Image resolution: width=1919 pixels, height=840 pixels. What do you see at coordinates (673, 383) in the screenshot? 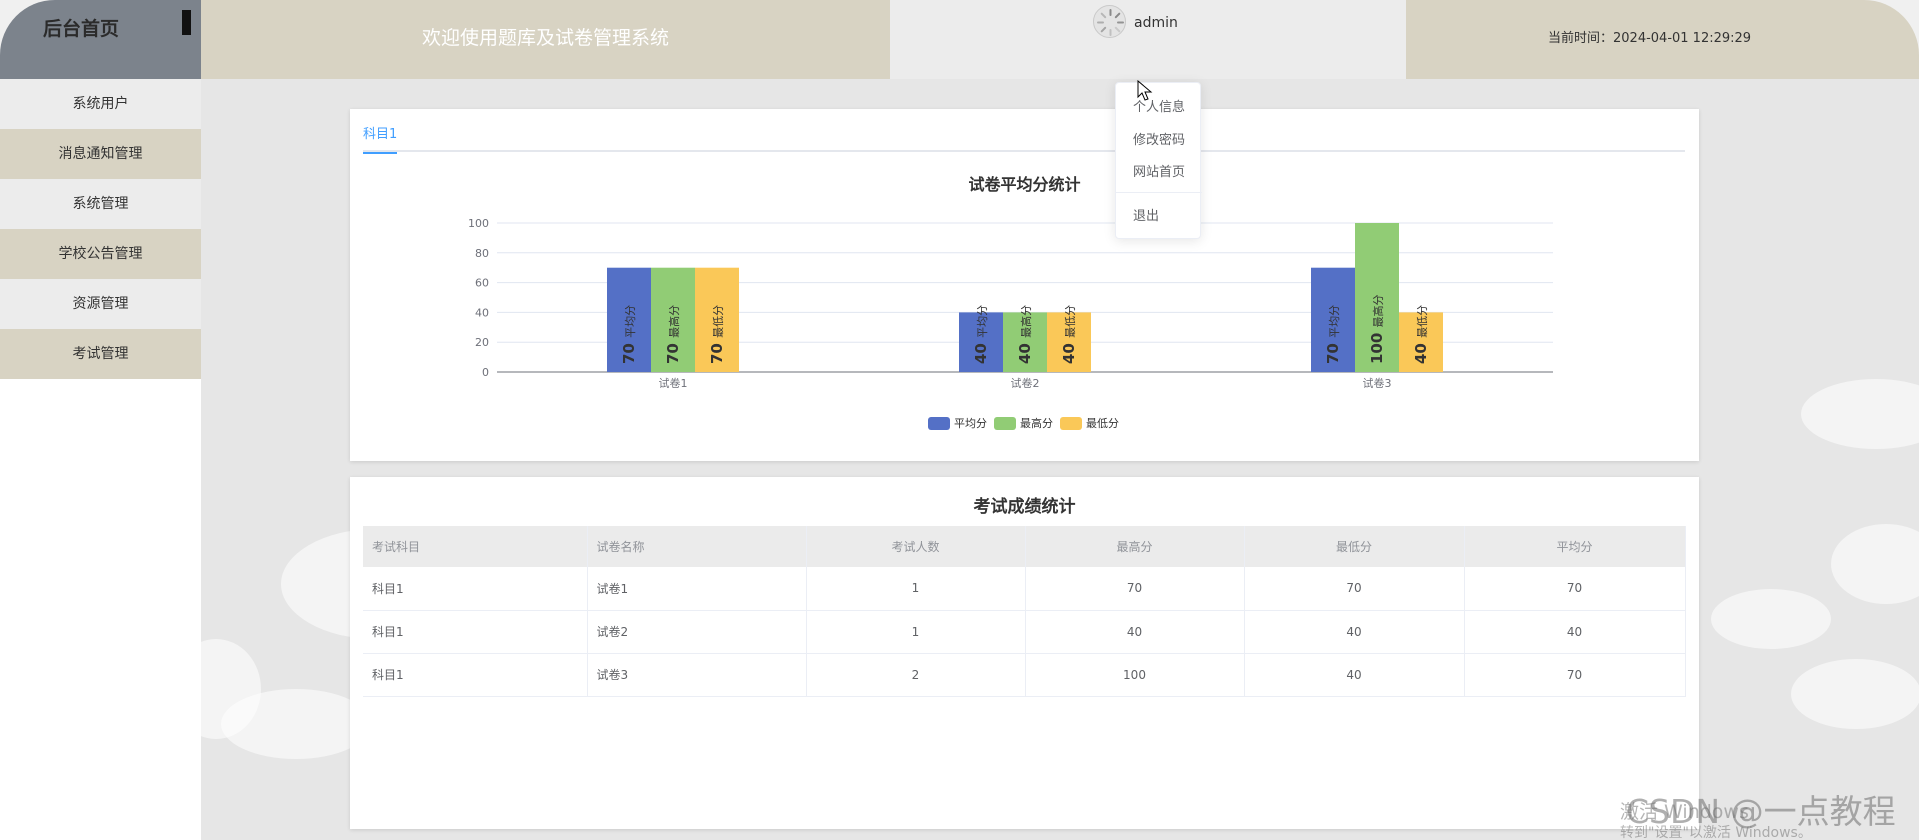
I see `x-tick-label: 试卷1` at bounding box center [673, 383].